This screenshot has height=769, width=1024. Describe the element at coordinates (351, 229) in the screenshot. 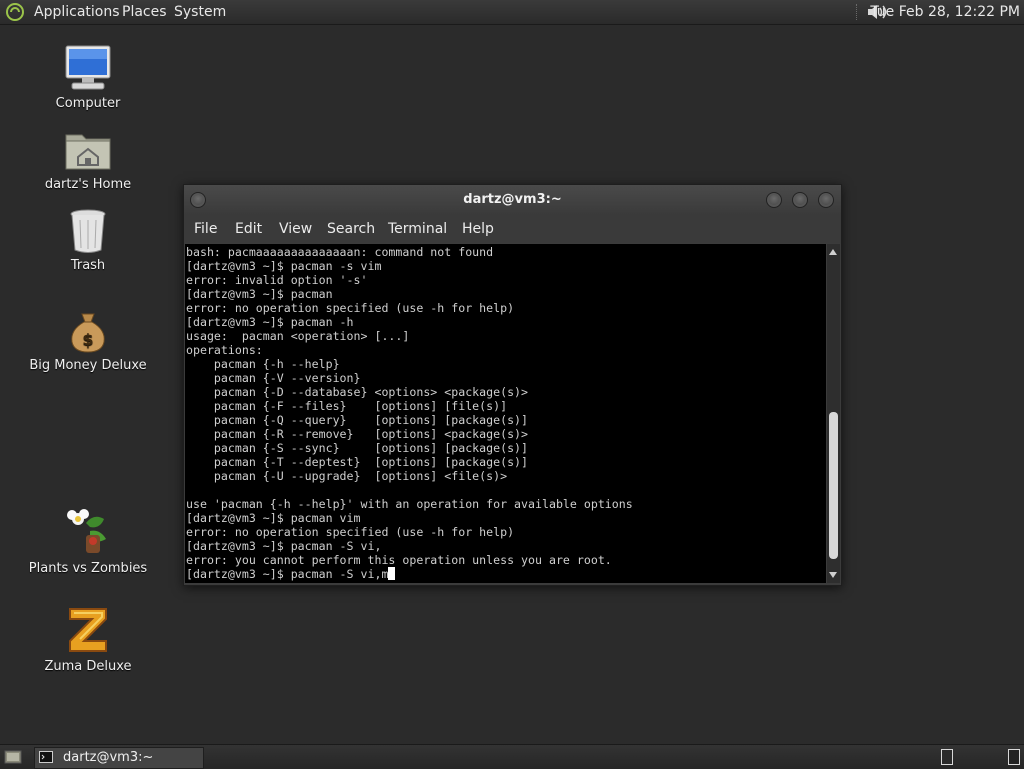

I see `menu-search: Search` at that location.